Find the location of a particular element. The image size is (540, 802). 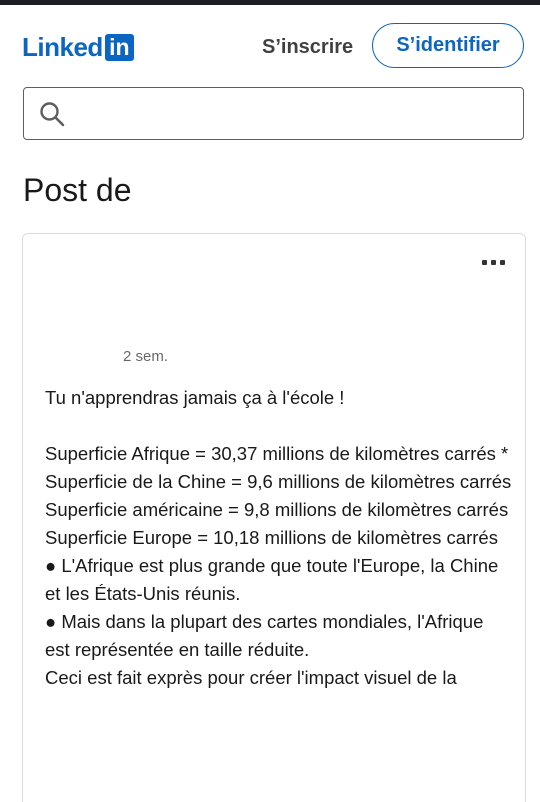

search-bar is located at coordinates (273, 113).